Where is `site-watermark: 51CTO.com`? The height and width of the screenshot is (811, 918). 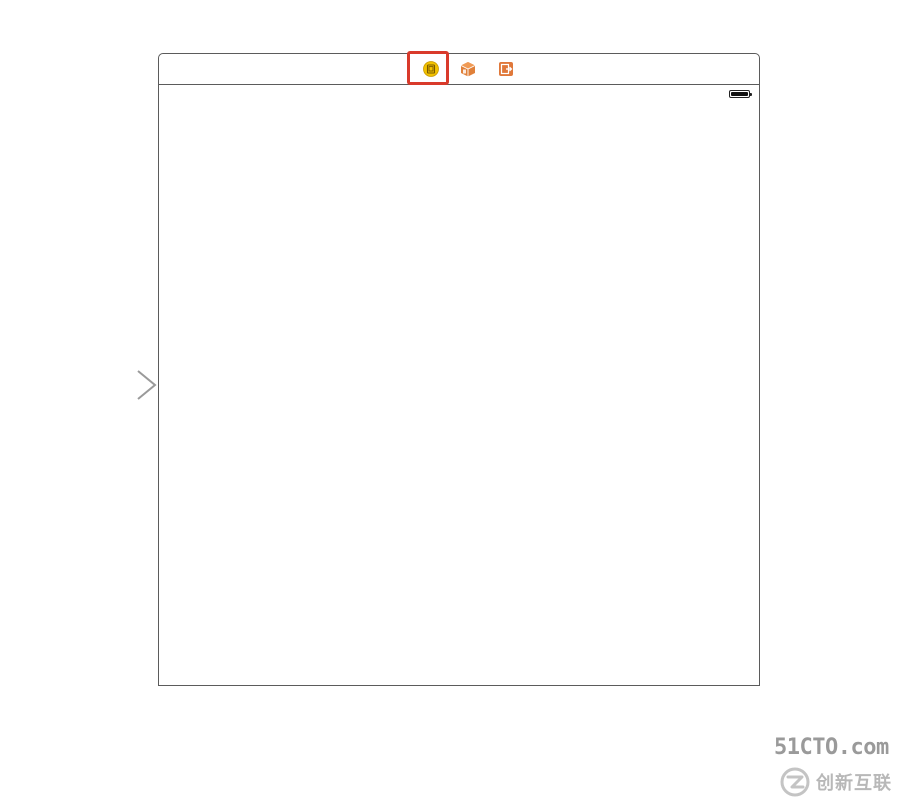 site-watermark: 51CTO.com is located at coordinates (831, 747).